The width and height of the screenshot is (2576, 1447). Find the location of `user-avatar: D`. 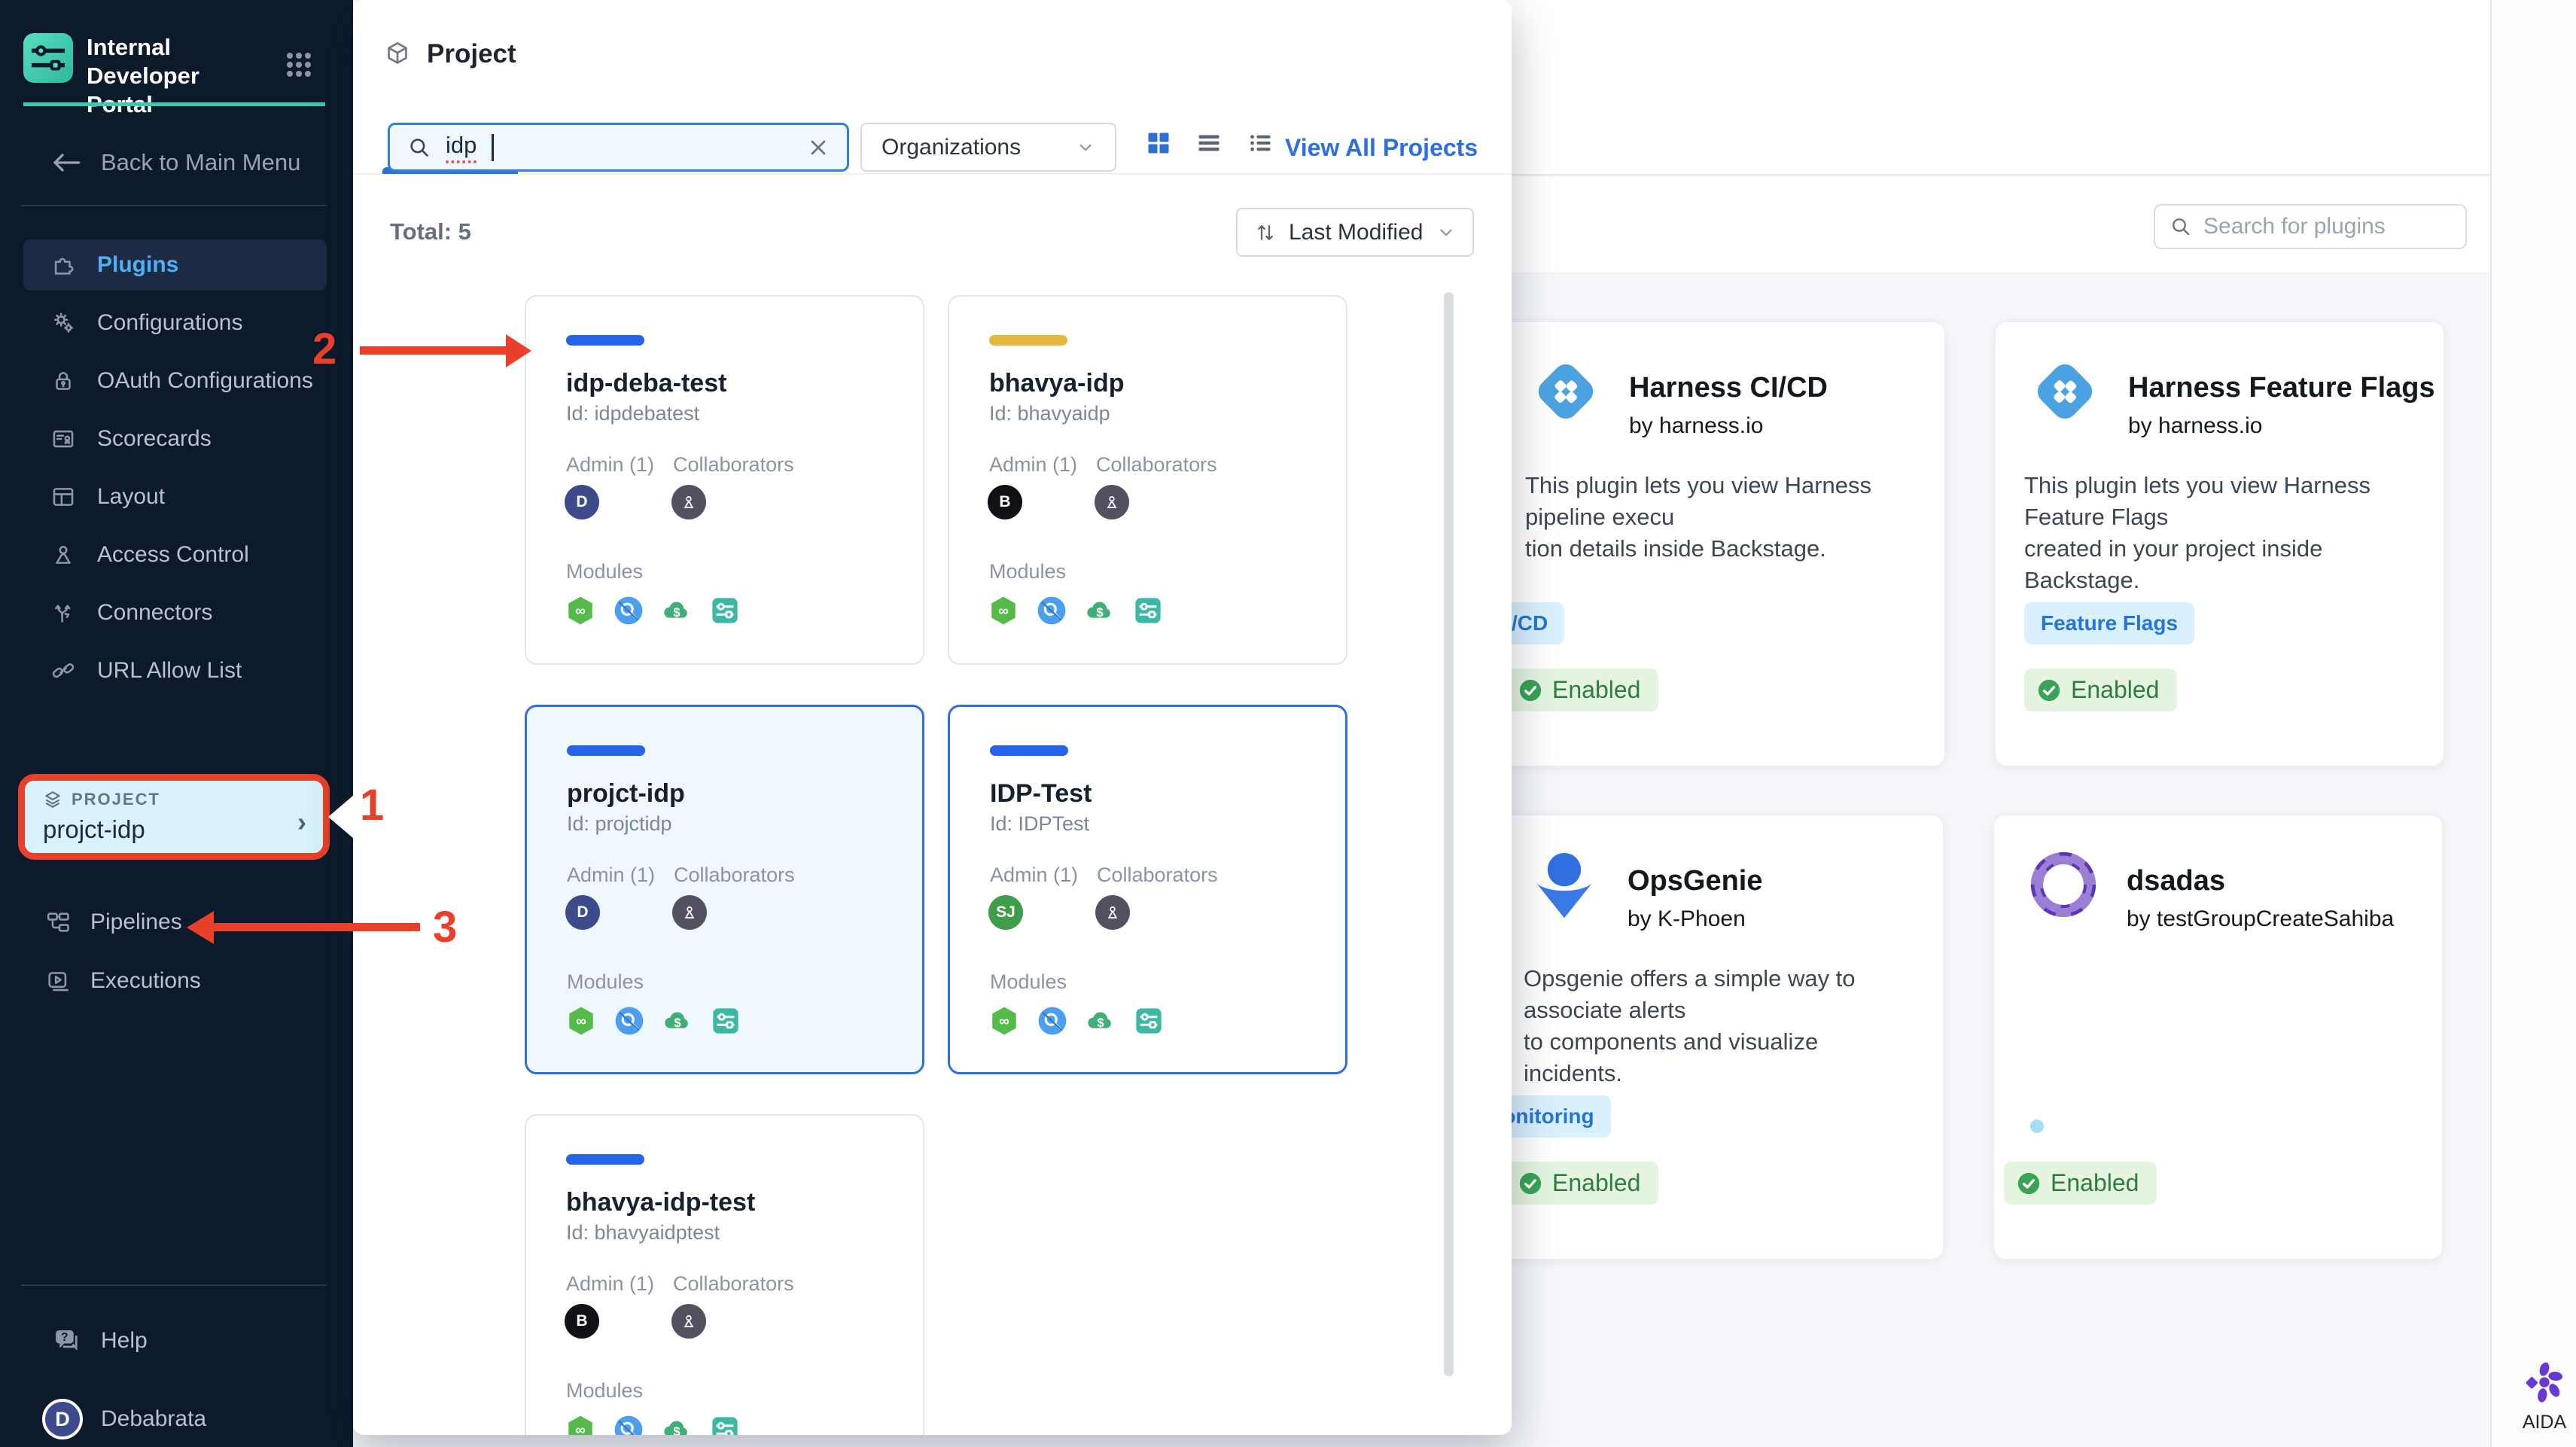

user-avatar: D is located at coordinates (62, 1419).